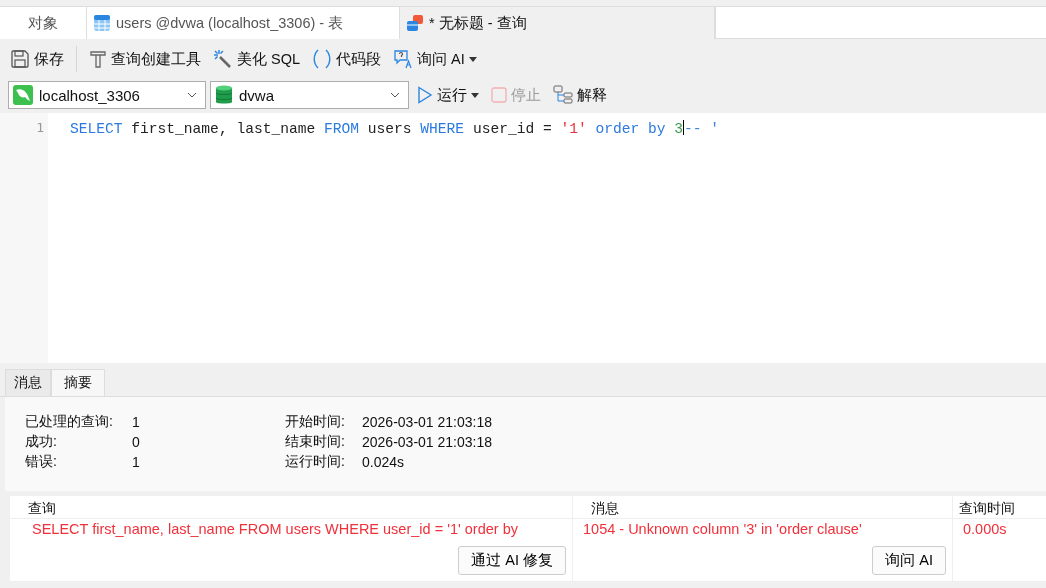 The image size is (1046, 588). I want to click on summary-label: 错误:, so click(41, 462).